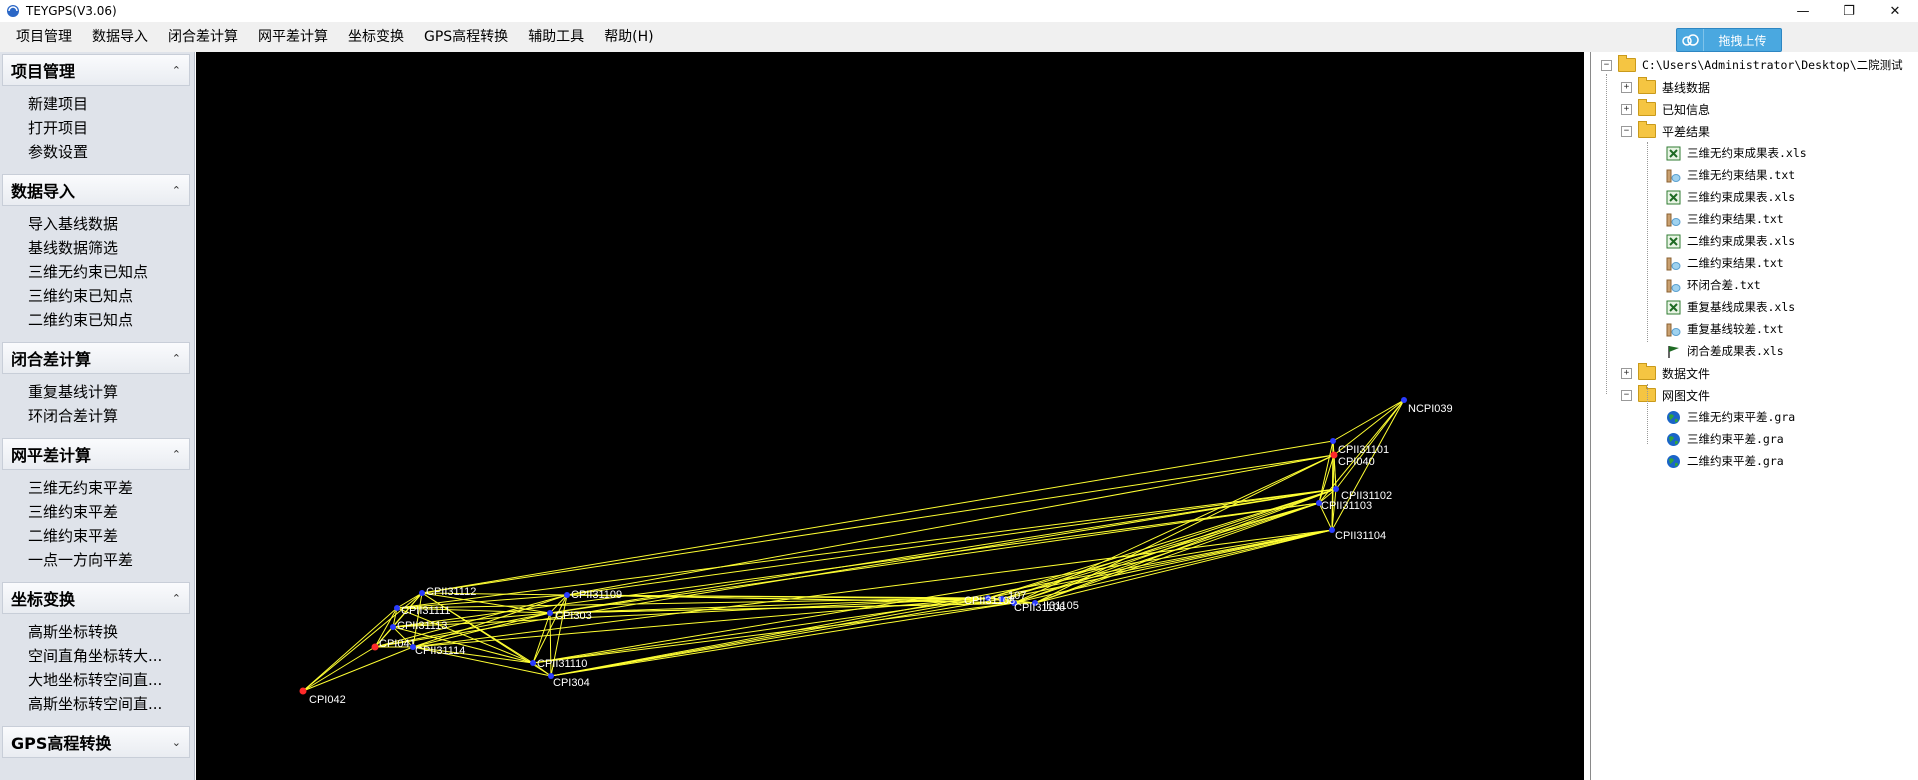  I want to click on maximize-button: ❐, so click(1849, 11).